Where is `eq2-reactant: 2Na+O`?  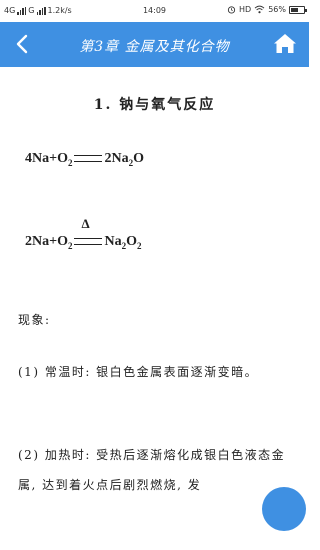
eq2-reactant: 2Na+O is located at coordinates (46, 241).